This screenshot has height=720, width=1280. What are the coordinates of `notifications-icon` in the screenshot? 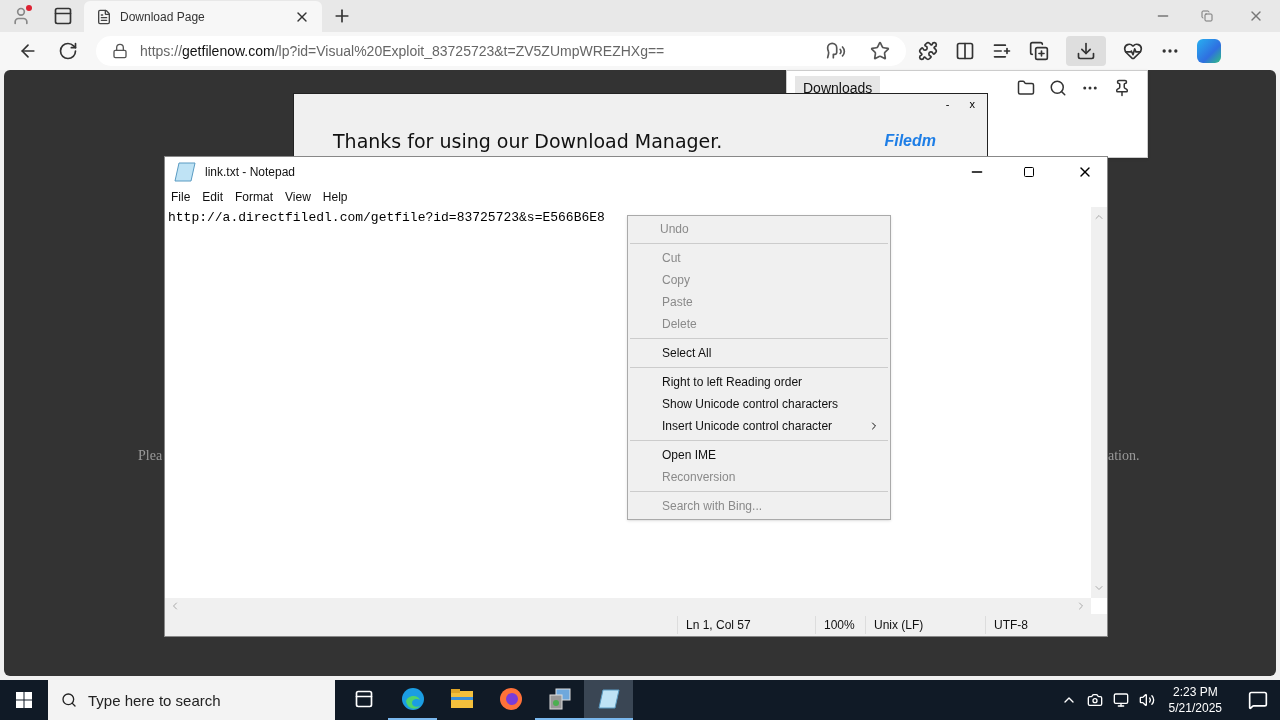 It's located at (1258, 700).